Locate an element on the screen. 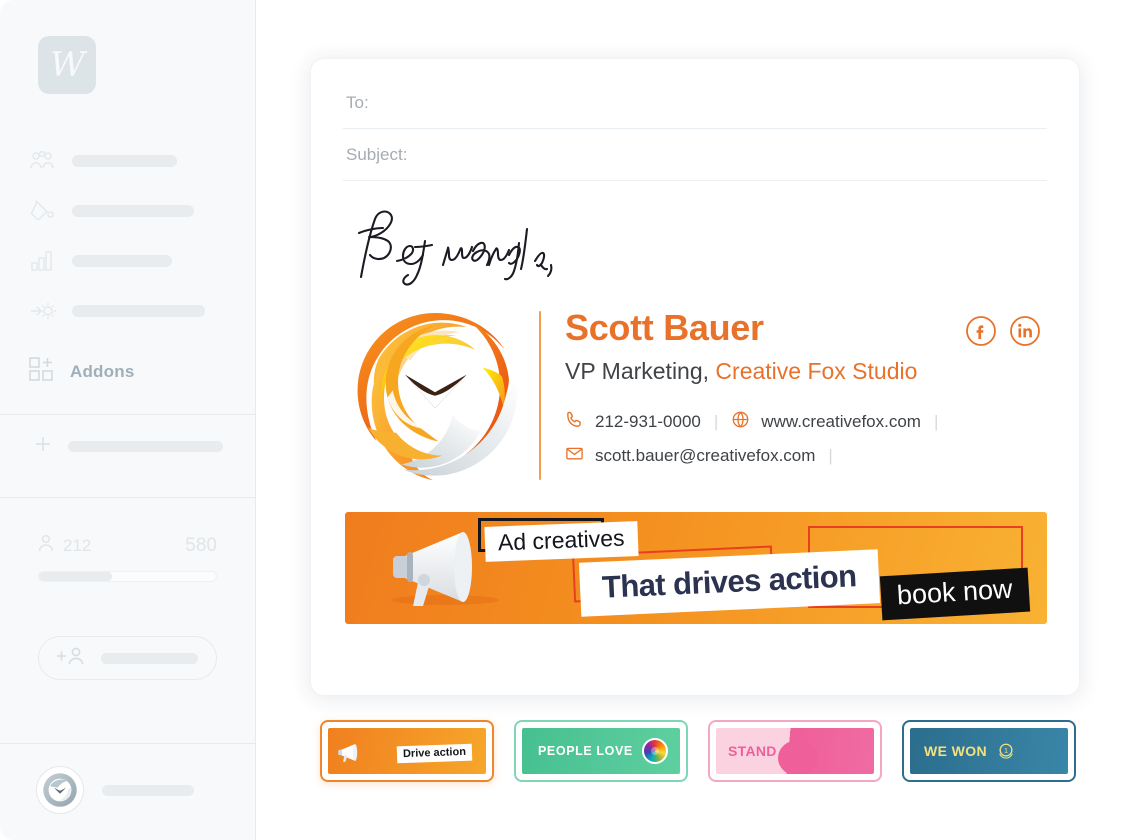 This screenshot has height=840, width=1140. banner-template-picker: Drive action PEOPLE LOVE STAND OUT WE W is located at coordinates (700, 751).